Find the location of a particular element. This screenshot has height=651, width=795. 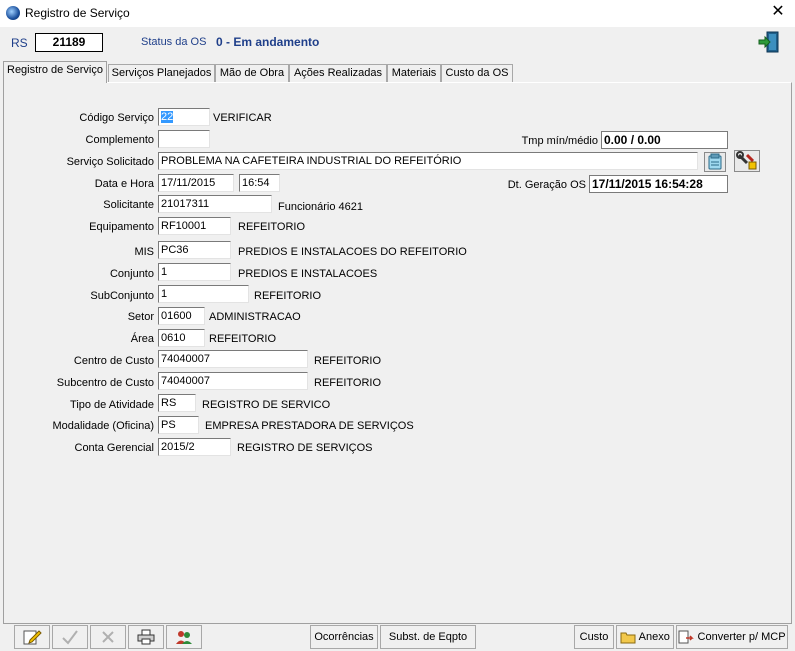

status-label: Status da OS is located at coordinates (174, 42).